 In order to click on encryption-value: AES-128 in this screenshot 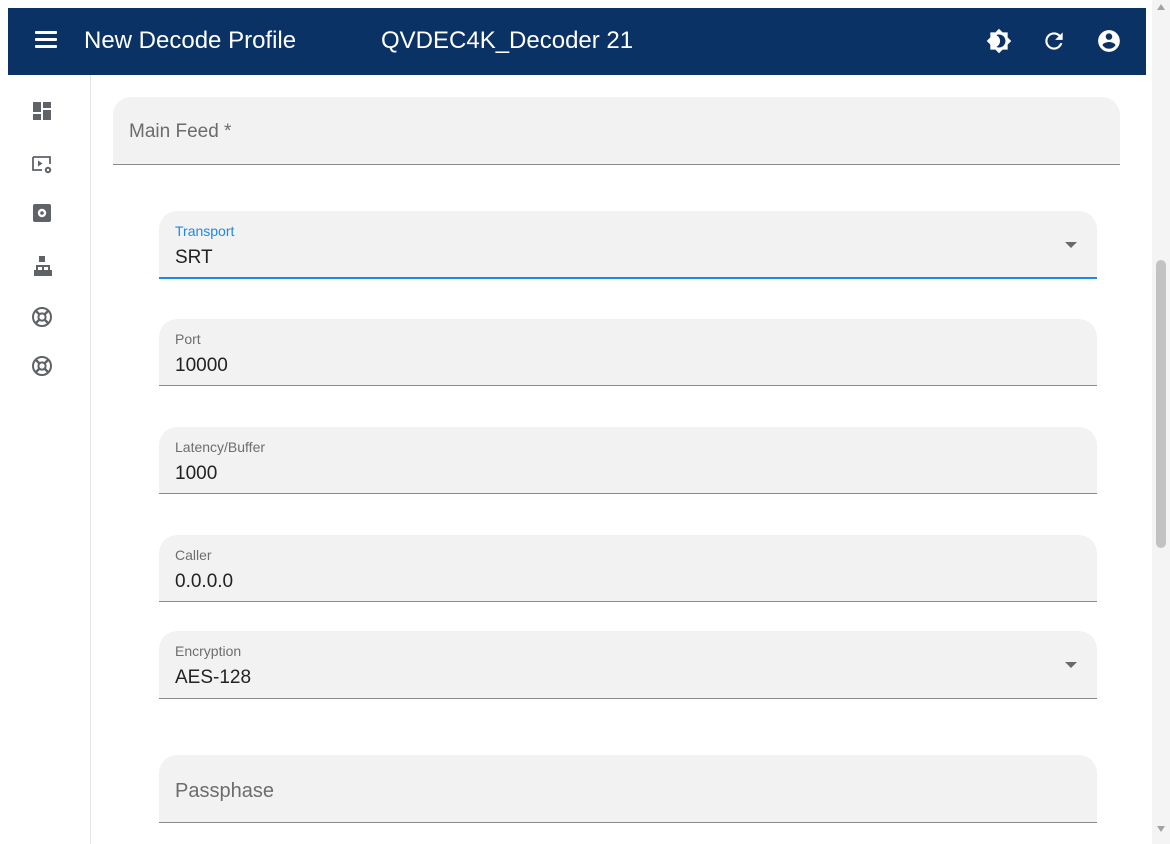, I will do `click(213, 677)`.